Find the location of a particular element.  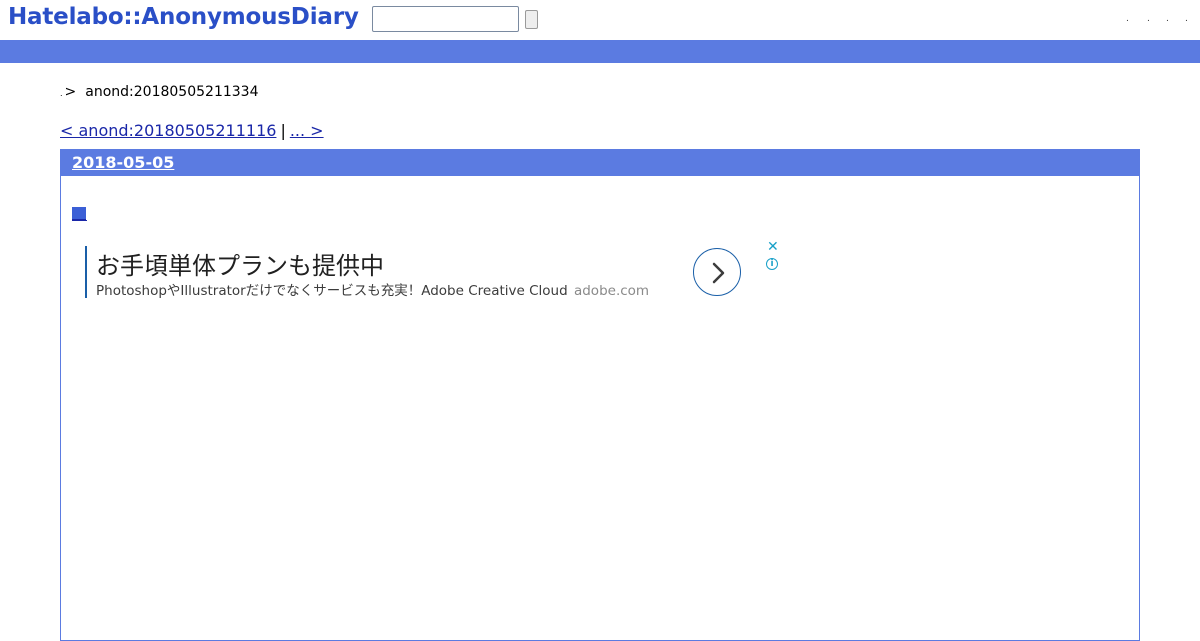

menu-link-1: . is located at coordinates (1127, 19).